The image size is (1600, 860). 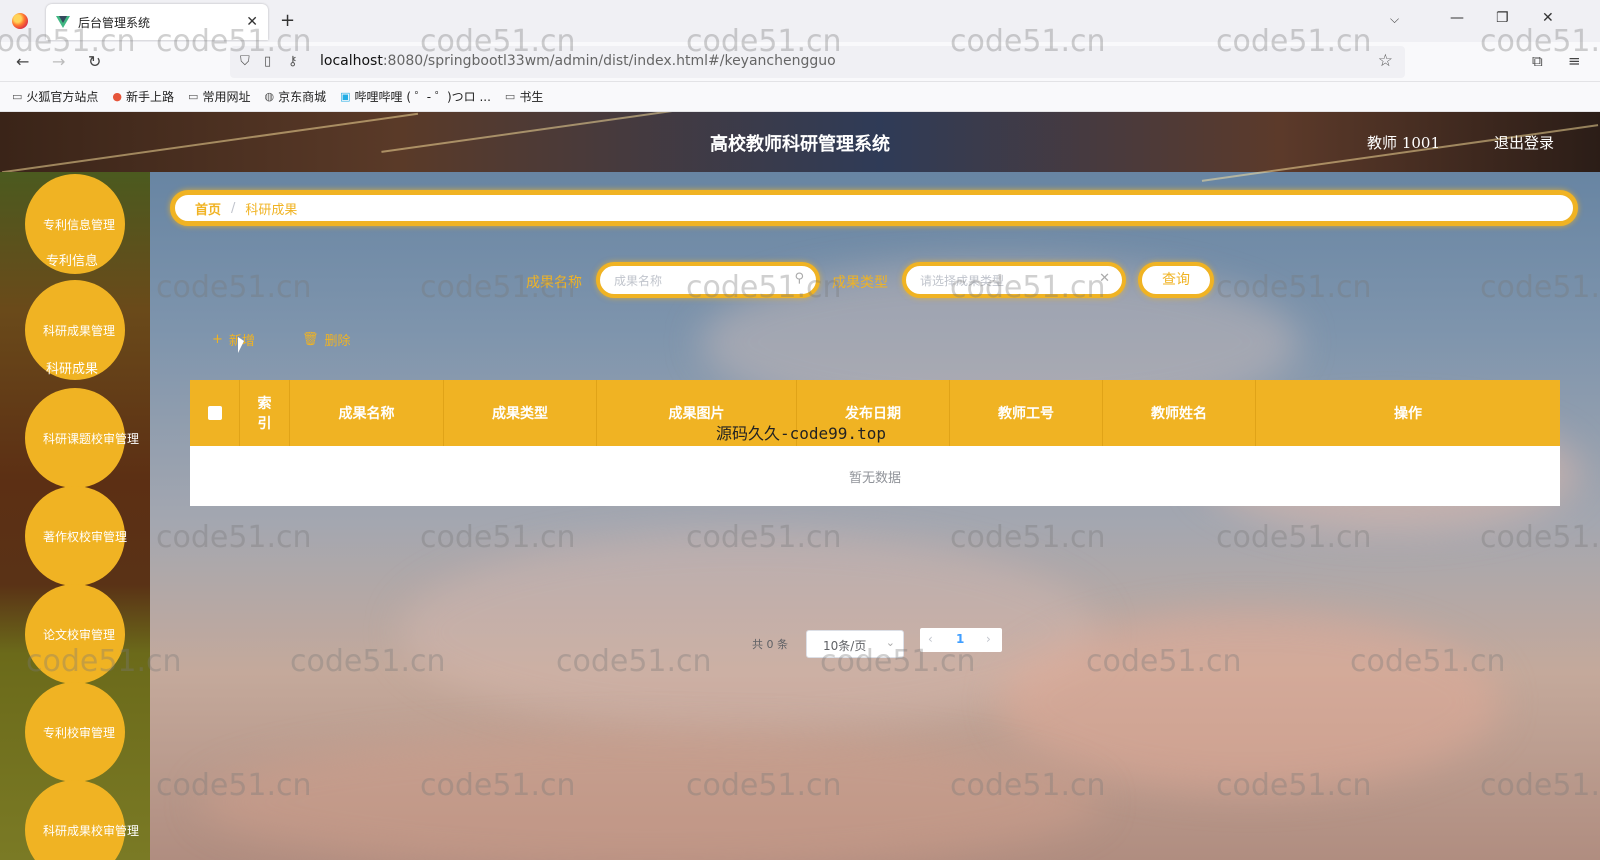 I want to click on page-size-value: 10条/页, so click(x=845, y=646).